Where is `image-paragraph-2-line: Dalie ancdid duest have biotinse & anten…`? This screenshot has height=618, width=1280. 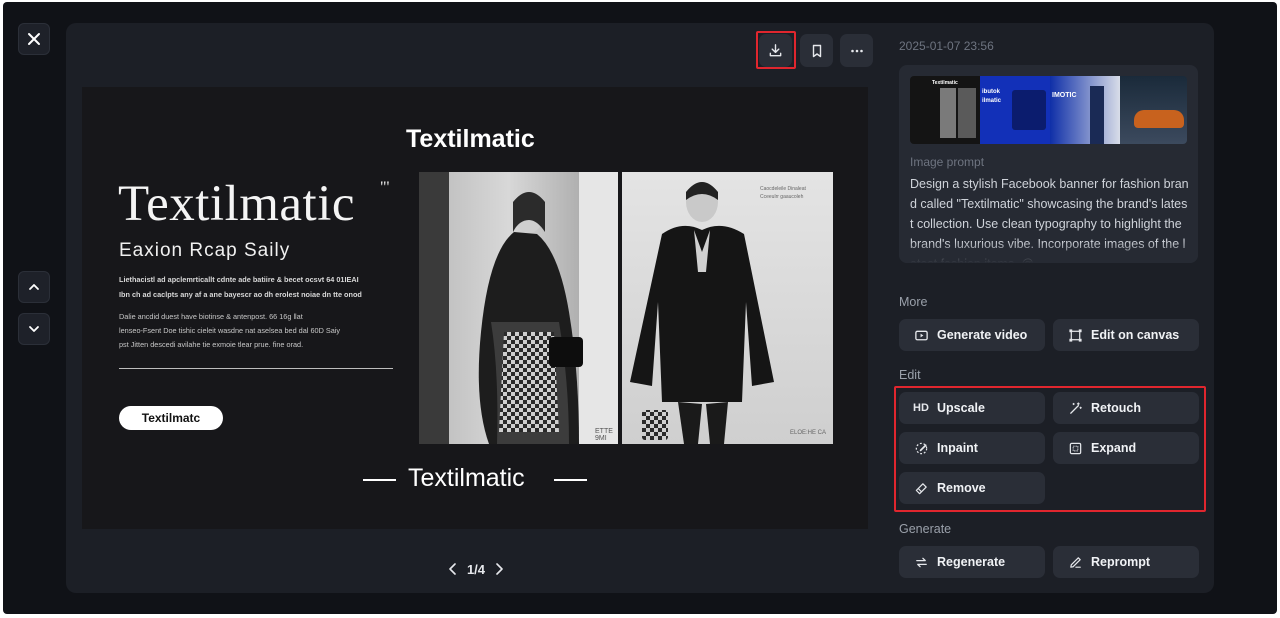 image-paragraph-2-line: Dalie ancdid duest have biotinse & anten… is located at coordinates (211, 316).